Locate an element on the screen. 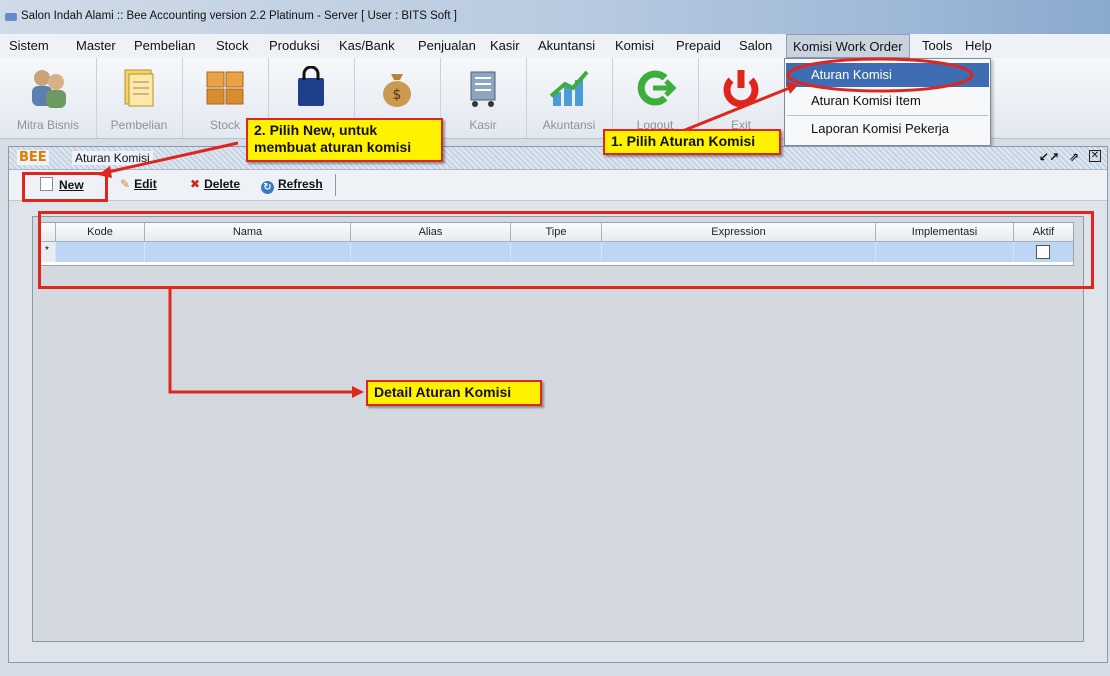 The height and width of the screenshot is (676, 1110). refresh-button: ↻ Refresh is located at coordinates (292, 185).